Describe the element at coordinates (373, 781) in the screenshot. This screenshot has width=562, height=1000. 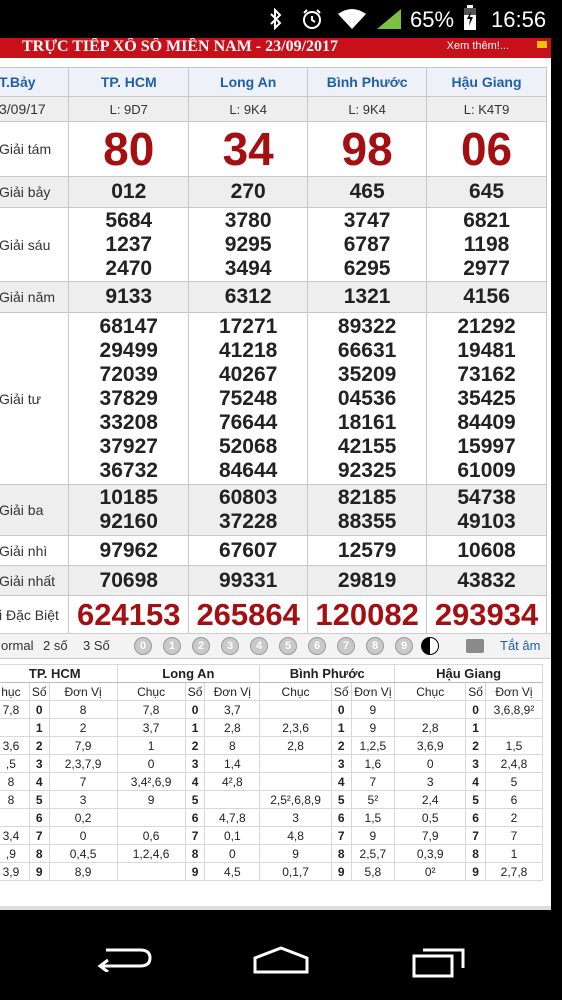
I see `donvi-cell: 7` at that location.